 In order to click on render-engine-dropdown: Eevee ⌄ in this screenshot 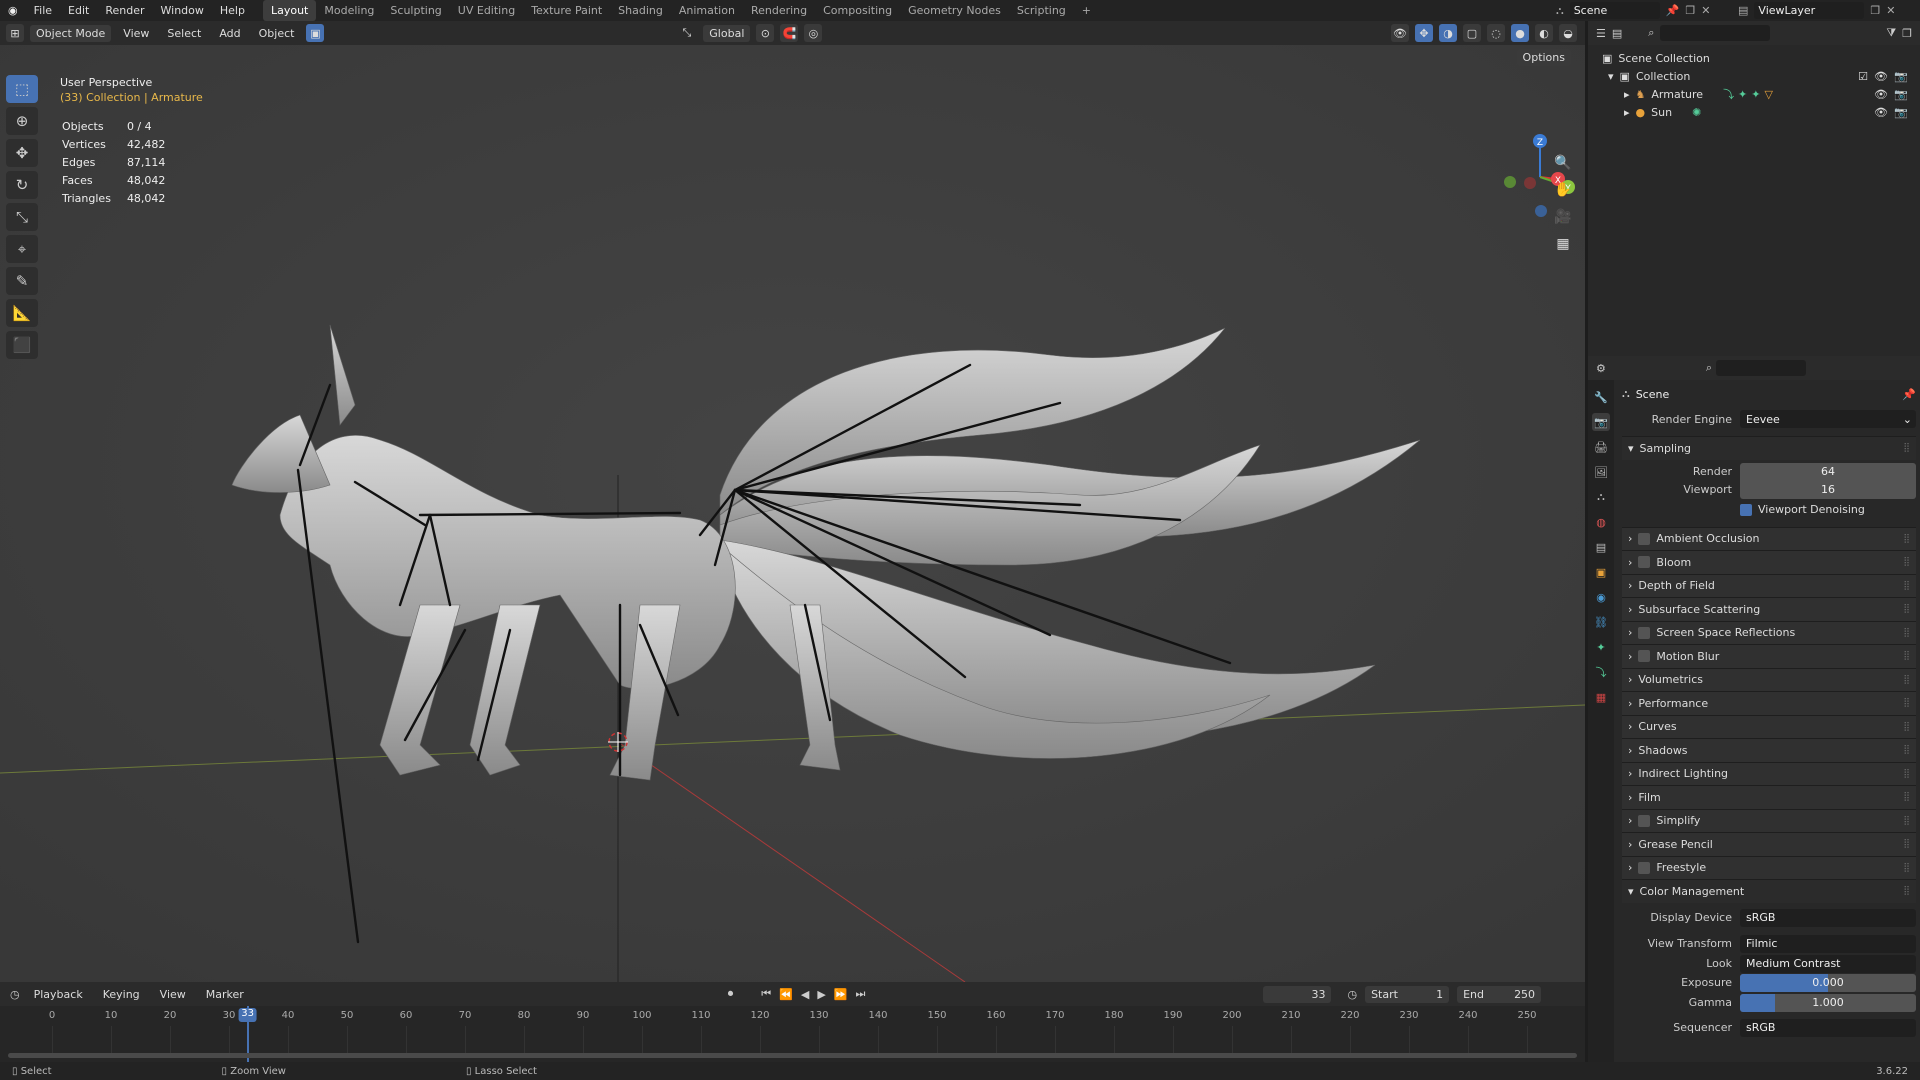, I will do `click(1828, 419)`.